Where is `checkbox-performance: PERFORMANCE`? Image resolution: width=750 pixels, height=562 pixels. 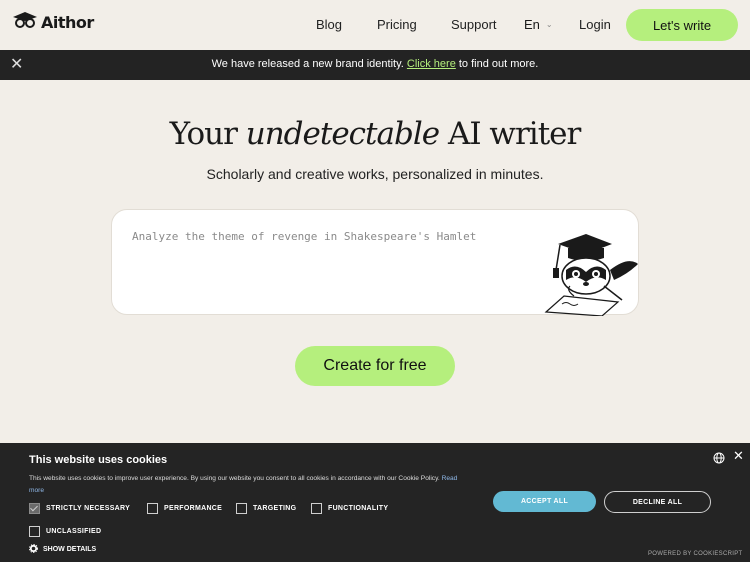
checkbox-performance: PERFORMANCE is located at coordinates (184, 508).